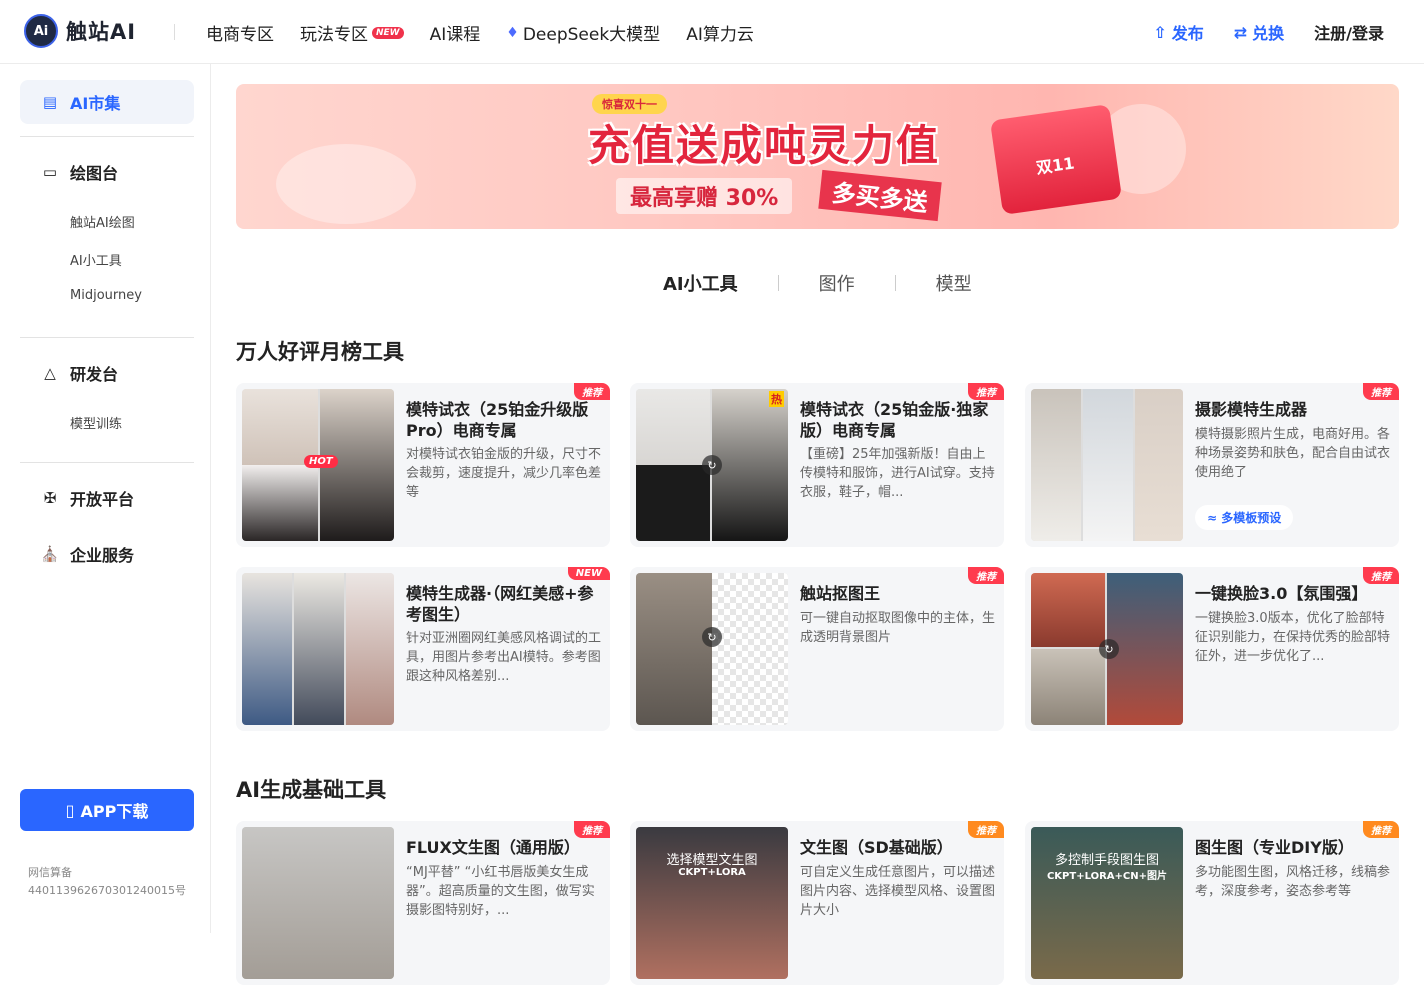  I want to click on card-title: 文生图（SD基础版）, so click(876, 847).